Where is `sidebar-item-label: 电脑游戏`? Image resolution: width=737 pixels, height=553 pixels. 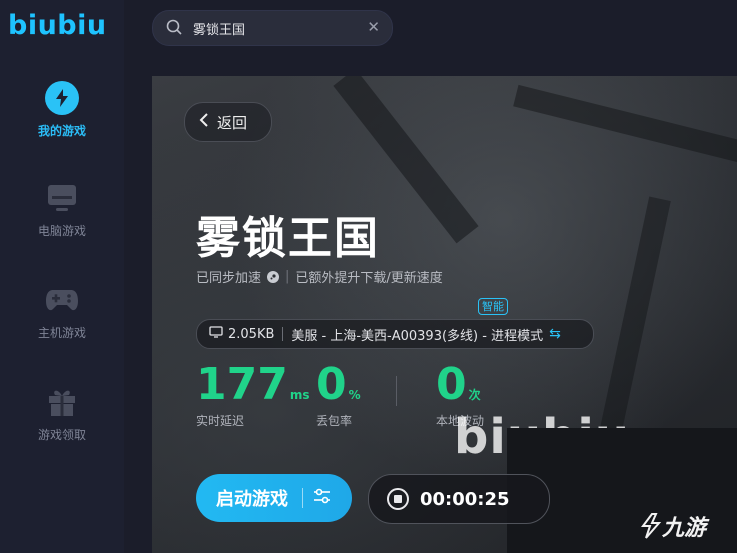 sidebar-item-label: 电脑游戏 is located at coordinates (61, 231).